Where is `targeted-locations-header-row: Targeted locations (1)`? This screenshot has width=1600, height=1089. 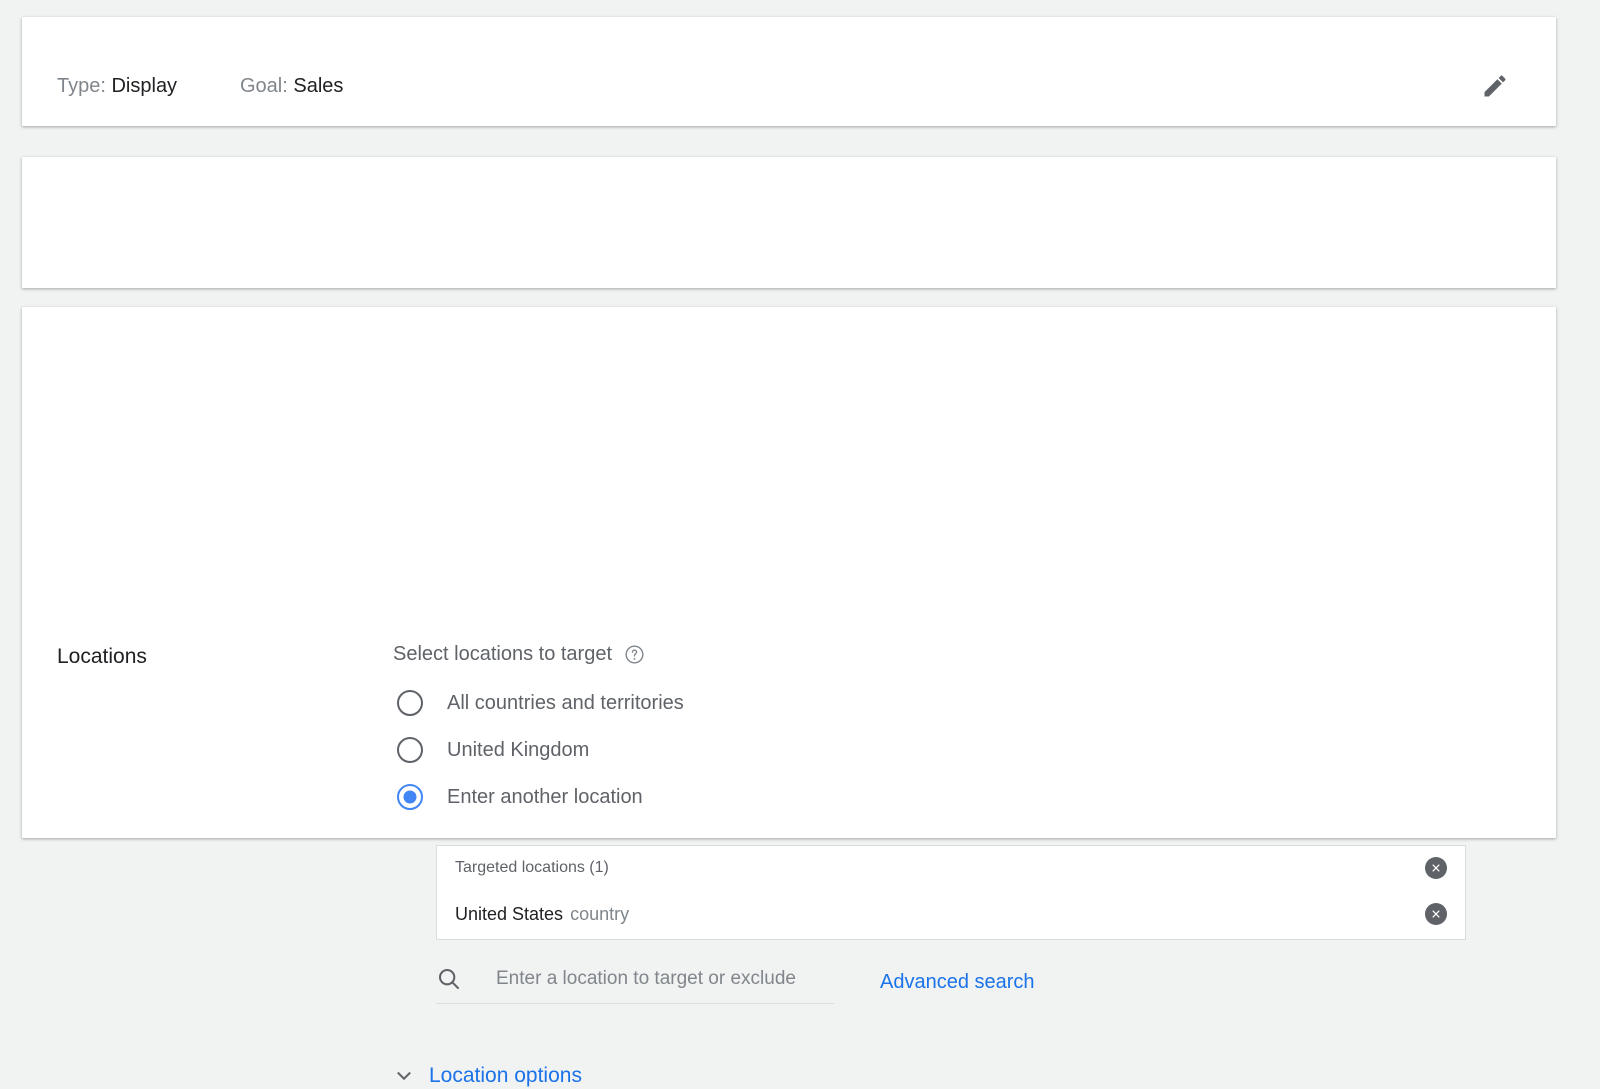
targeted-locations-header-row: Targeted locations (1) is located at coordinates (951, 868).